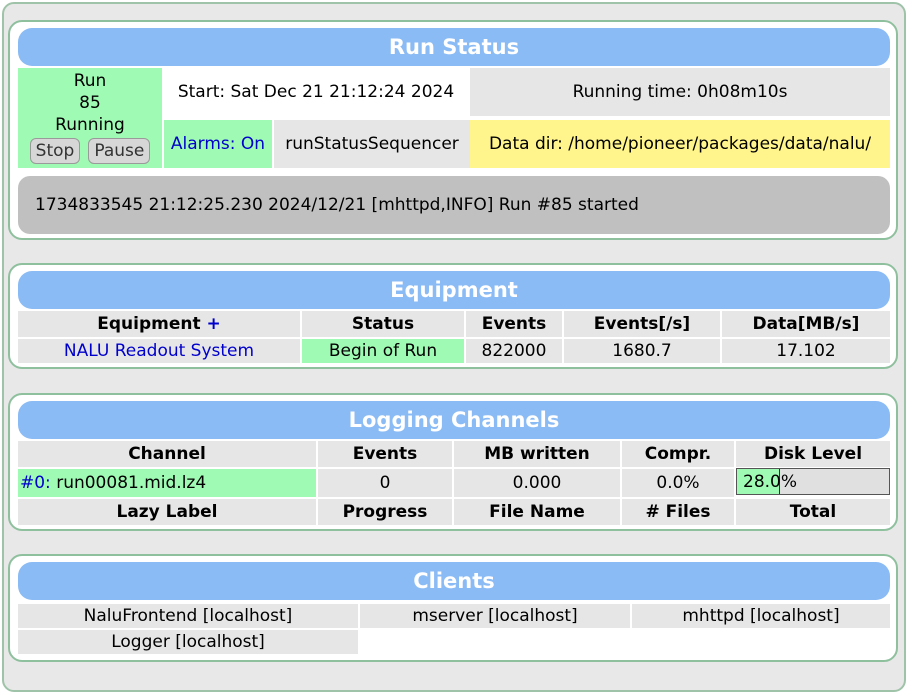 Image resolution: width=908 pixels, height=692 pixels. Describe the element at coordinates (537, 512) in the screenshot. I see `lazy-file-name-header: File Name` at that location.